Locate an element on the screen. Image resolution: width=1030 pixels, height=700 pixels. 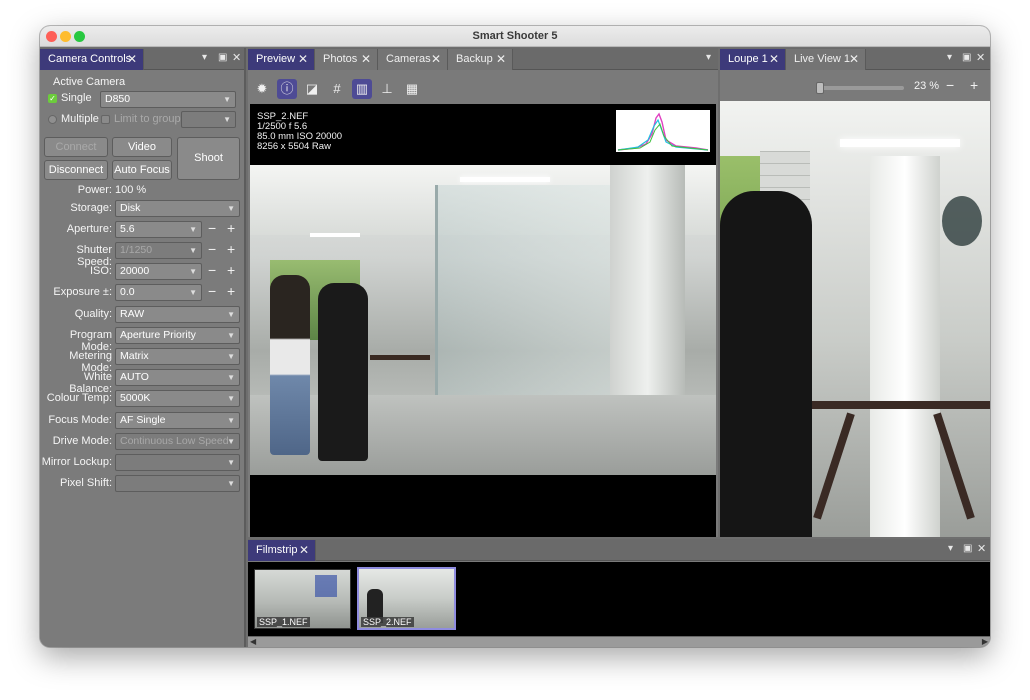
aperture-select: 5.6 ▼ is located at coordinates (158, 229).